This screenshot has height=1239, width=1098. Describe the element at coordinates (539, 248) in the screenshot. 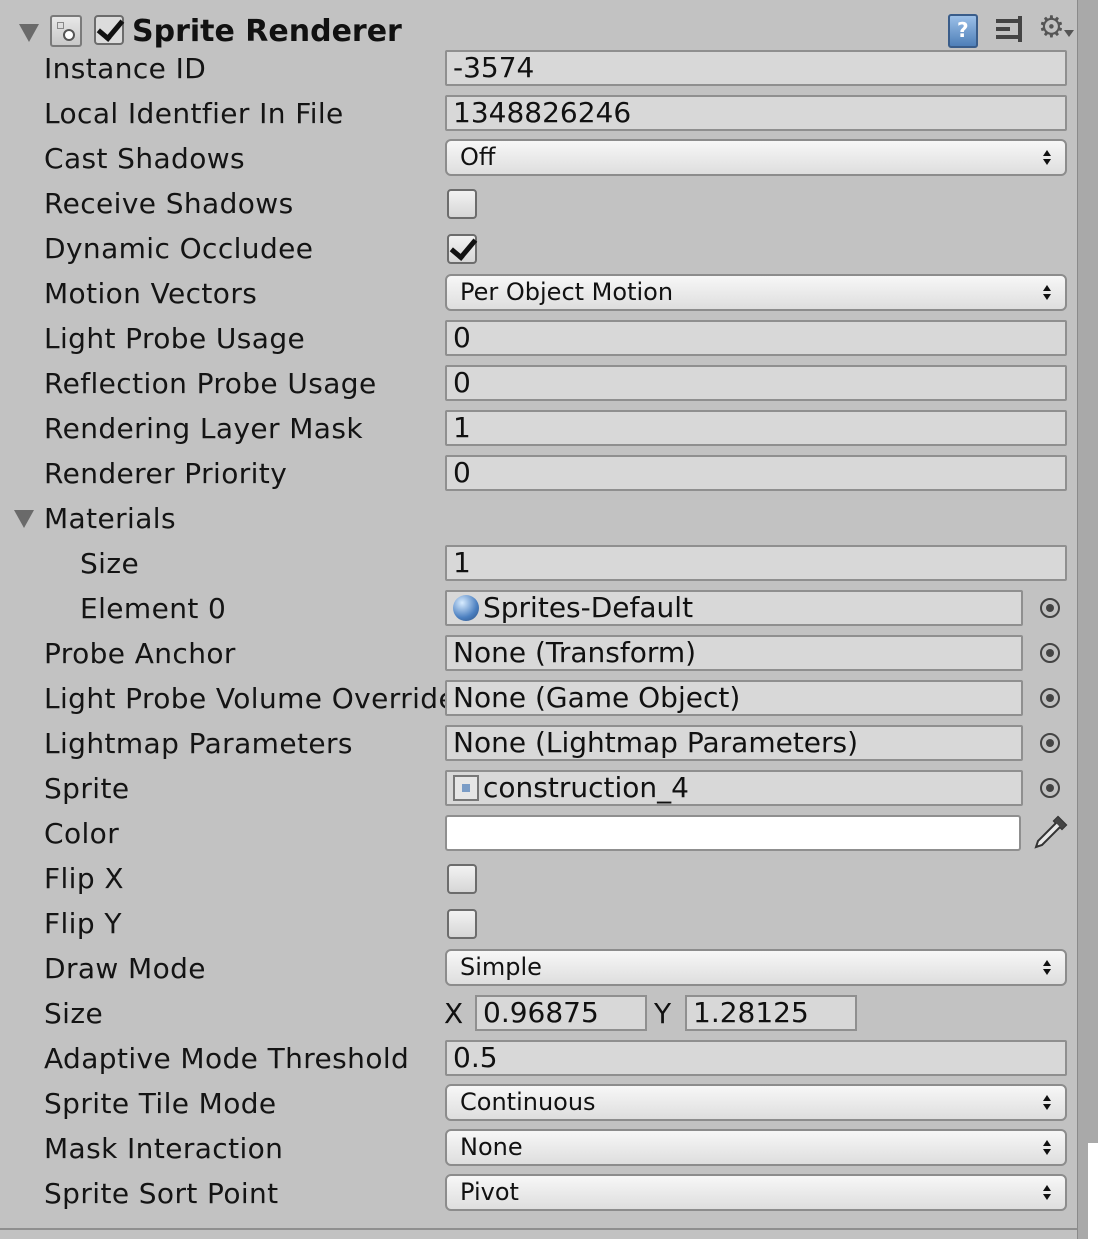

I see `row-dynamic-occludee: Dynamic Occludee` at that location.